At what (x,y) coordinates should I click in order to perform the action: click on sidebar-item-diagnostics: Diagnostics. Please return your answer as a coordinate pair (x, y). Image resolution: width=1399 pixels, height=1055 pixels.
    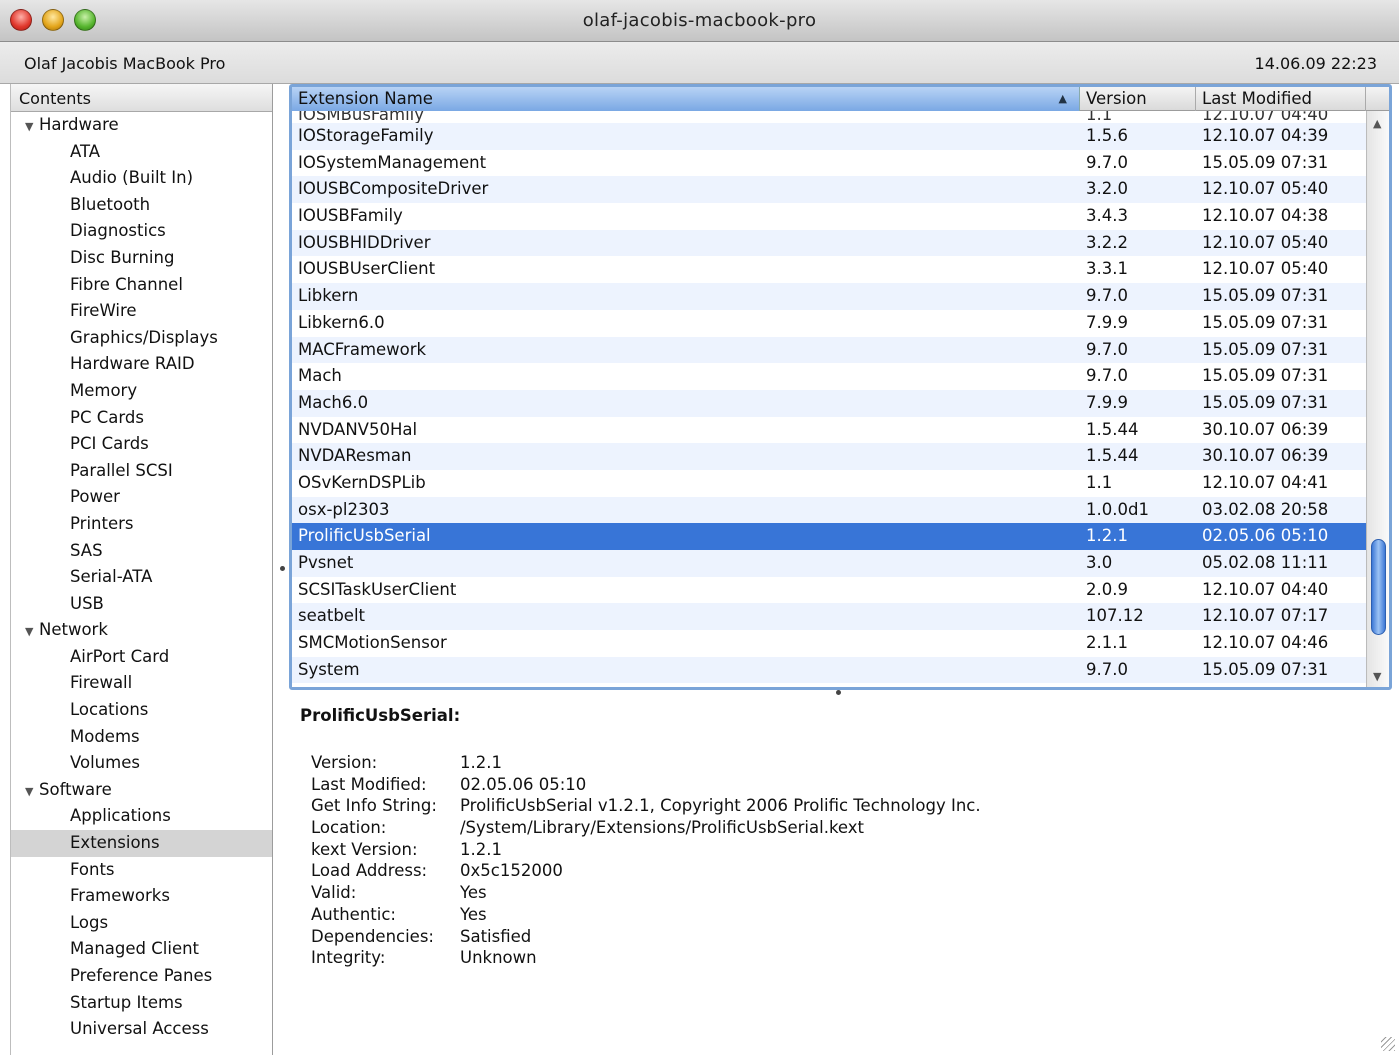
    Looking at the image, I should click on (141, 231).